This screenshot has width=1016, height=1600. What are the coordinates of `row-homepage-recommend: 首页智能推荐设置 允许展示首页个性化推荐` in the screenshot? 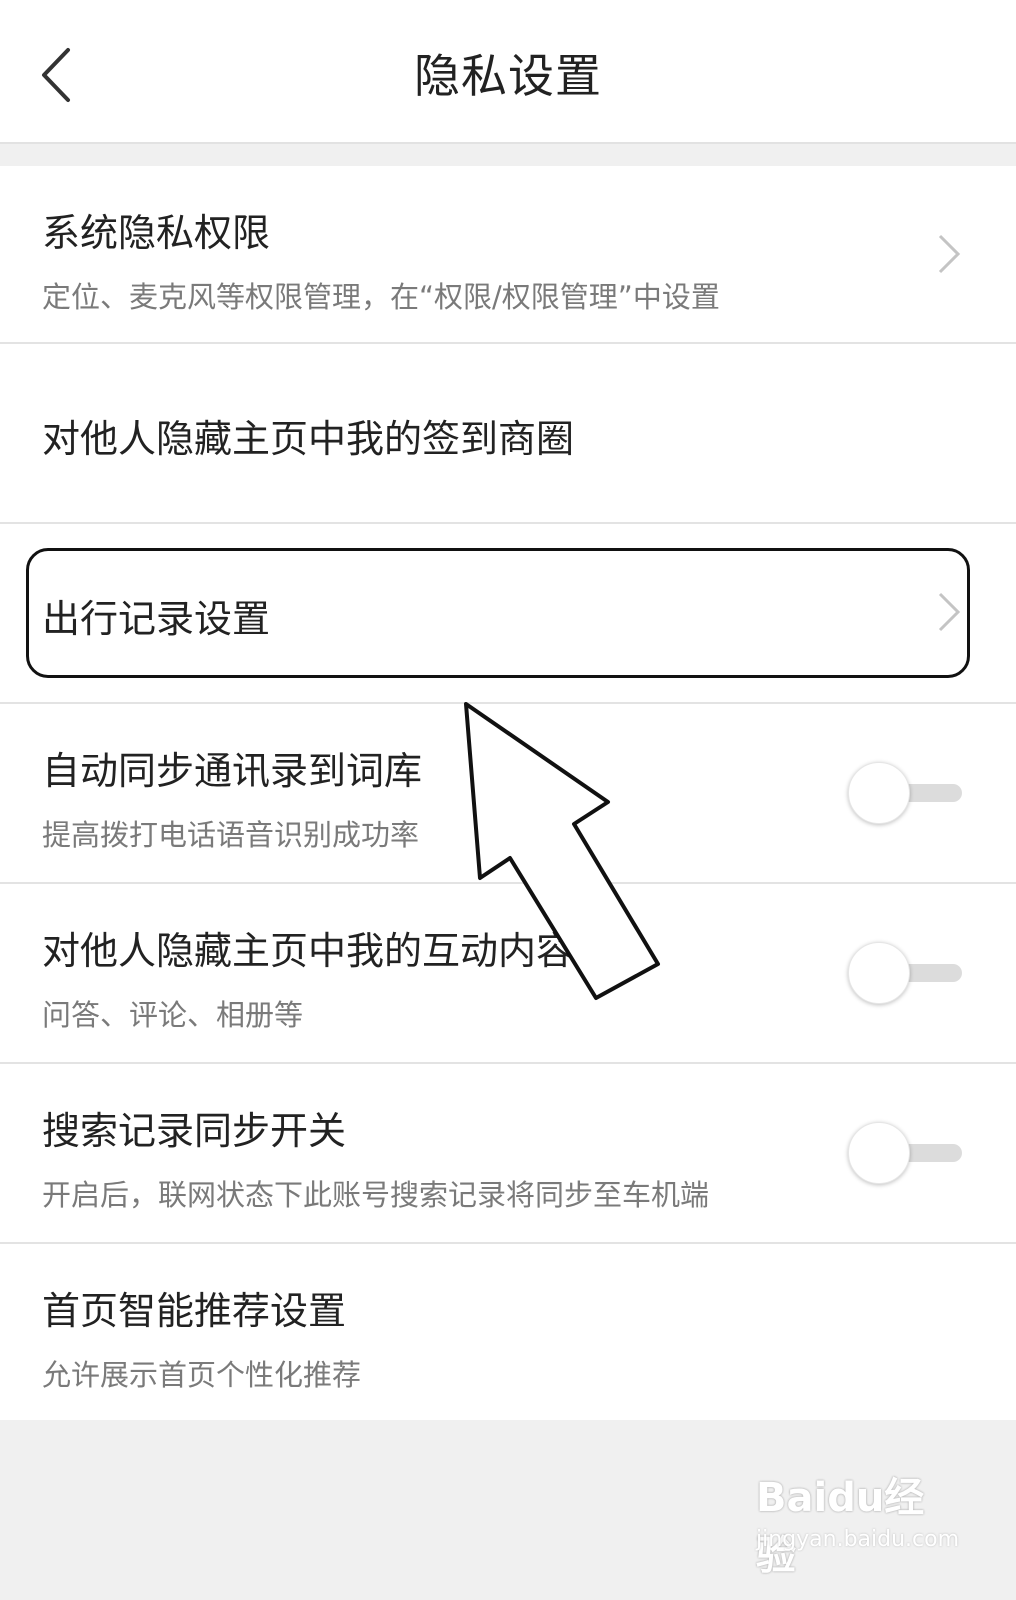 It's located at (508, 1332).